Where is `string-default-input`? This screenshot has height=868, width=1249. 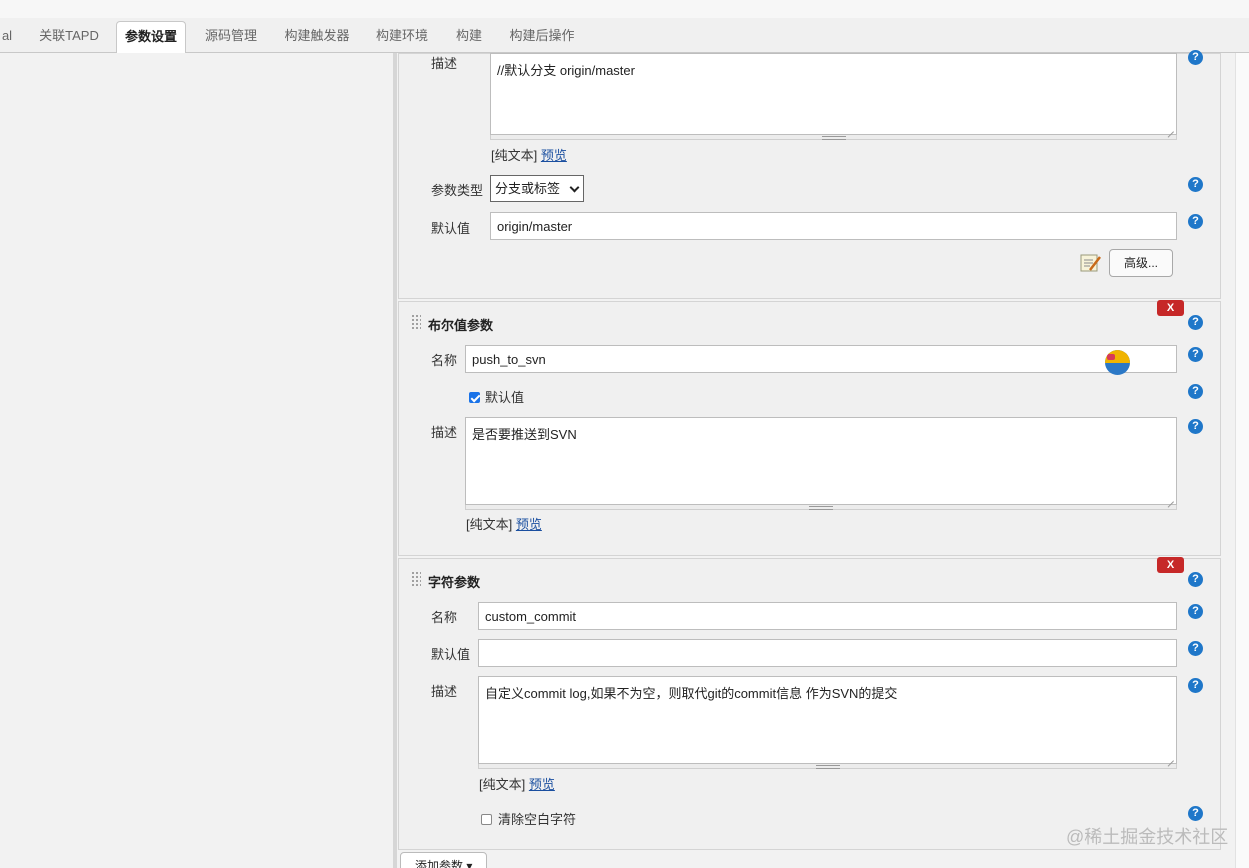 string-default-input is located at coordinates (827, 653).